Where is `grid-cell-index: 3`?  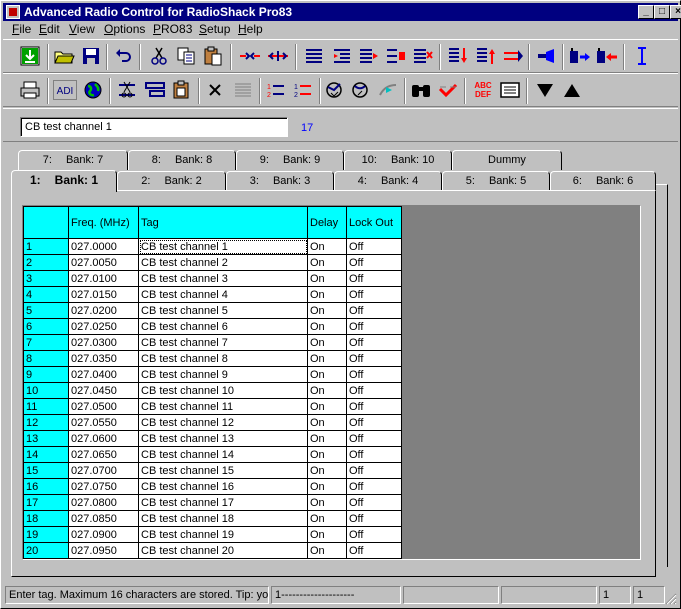 grid-cell-index: 3 is located at coordinates (46, 278).